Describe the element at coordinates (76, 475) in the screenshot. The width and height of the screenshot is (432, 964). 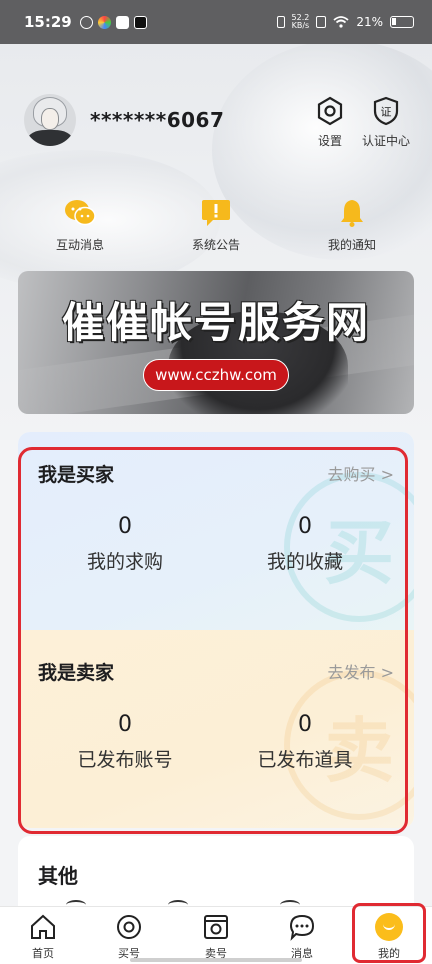
I see `buyer-card-title: 我是买家` at that location.